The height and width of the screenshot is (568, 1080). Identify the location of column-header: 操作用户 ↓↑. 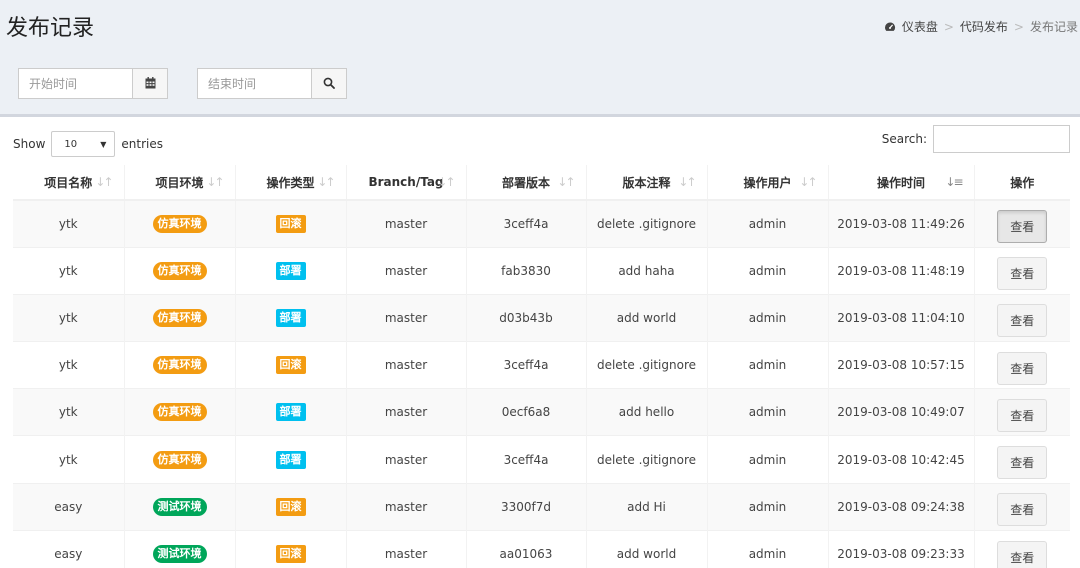
(768, 183).